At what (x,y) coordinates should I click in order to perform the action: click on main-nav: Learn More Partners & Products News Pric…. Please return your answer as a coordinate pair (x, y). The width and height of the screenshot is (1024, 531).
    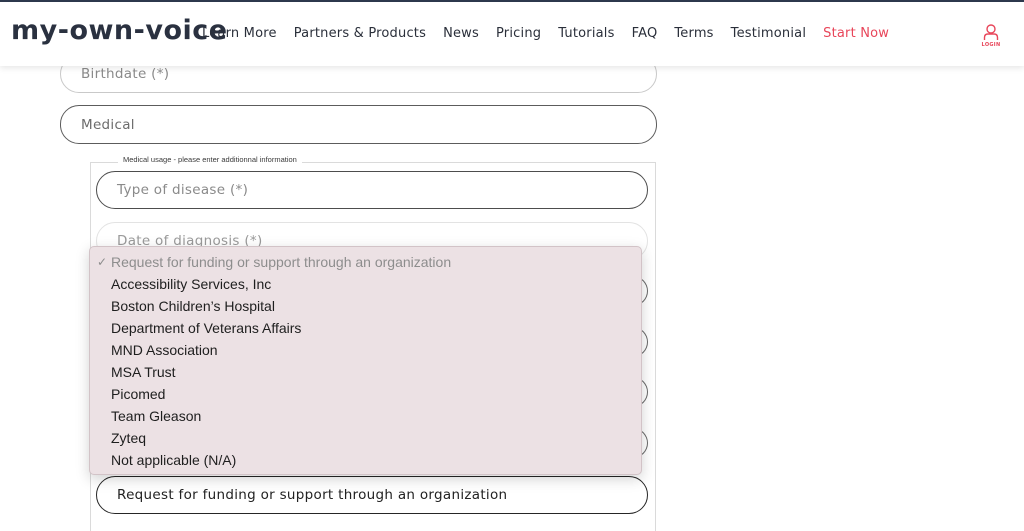
    Looking at the image, I should click on (554, 33).